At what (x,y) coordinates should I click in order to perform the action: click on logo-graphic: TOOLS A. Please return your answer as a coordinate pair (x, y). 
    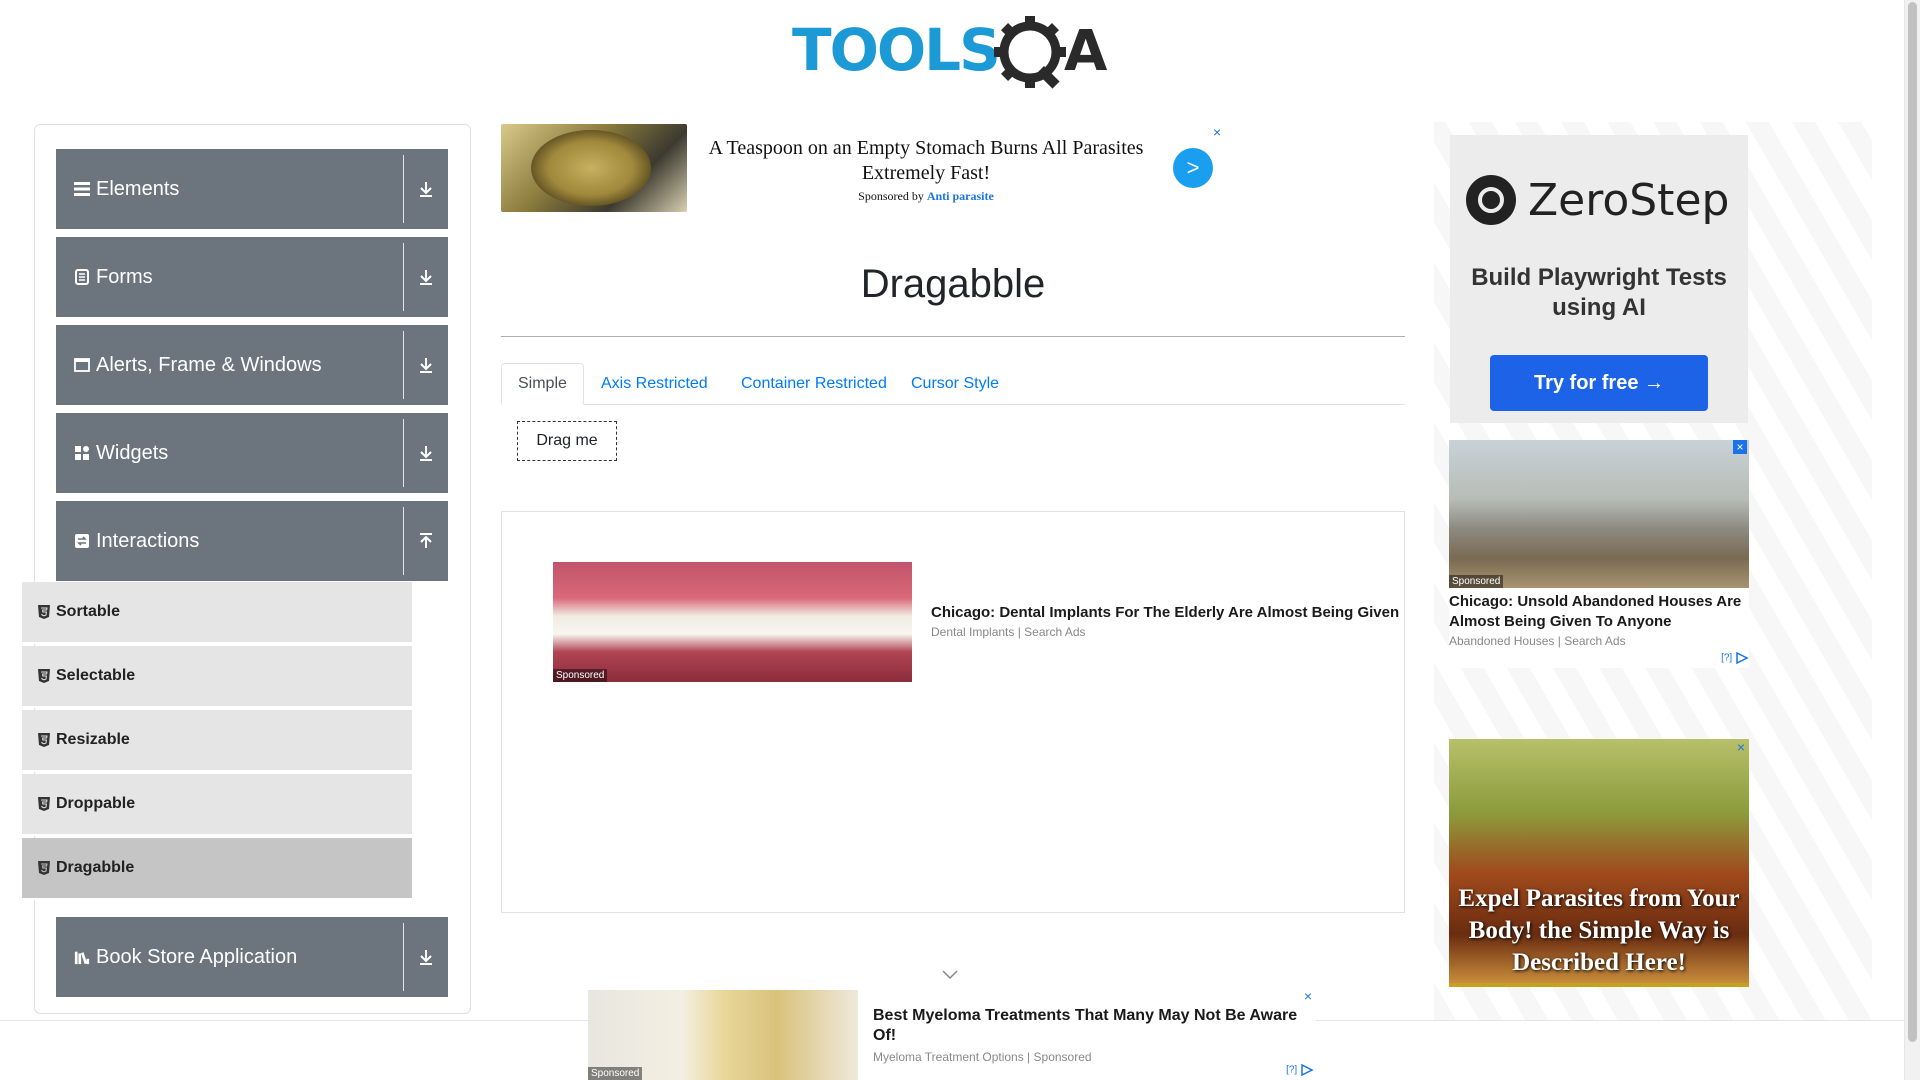
    Looking at the image, I should click on (950, 52).